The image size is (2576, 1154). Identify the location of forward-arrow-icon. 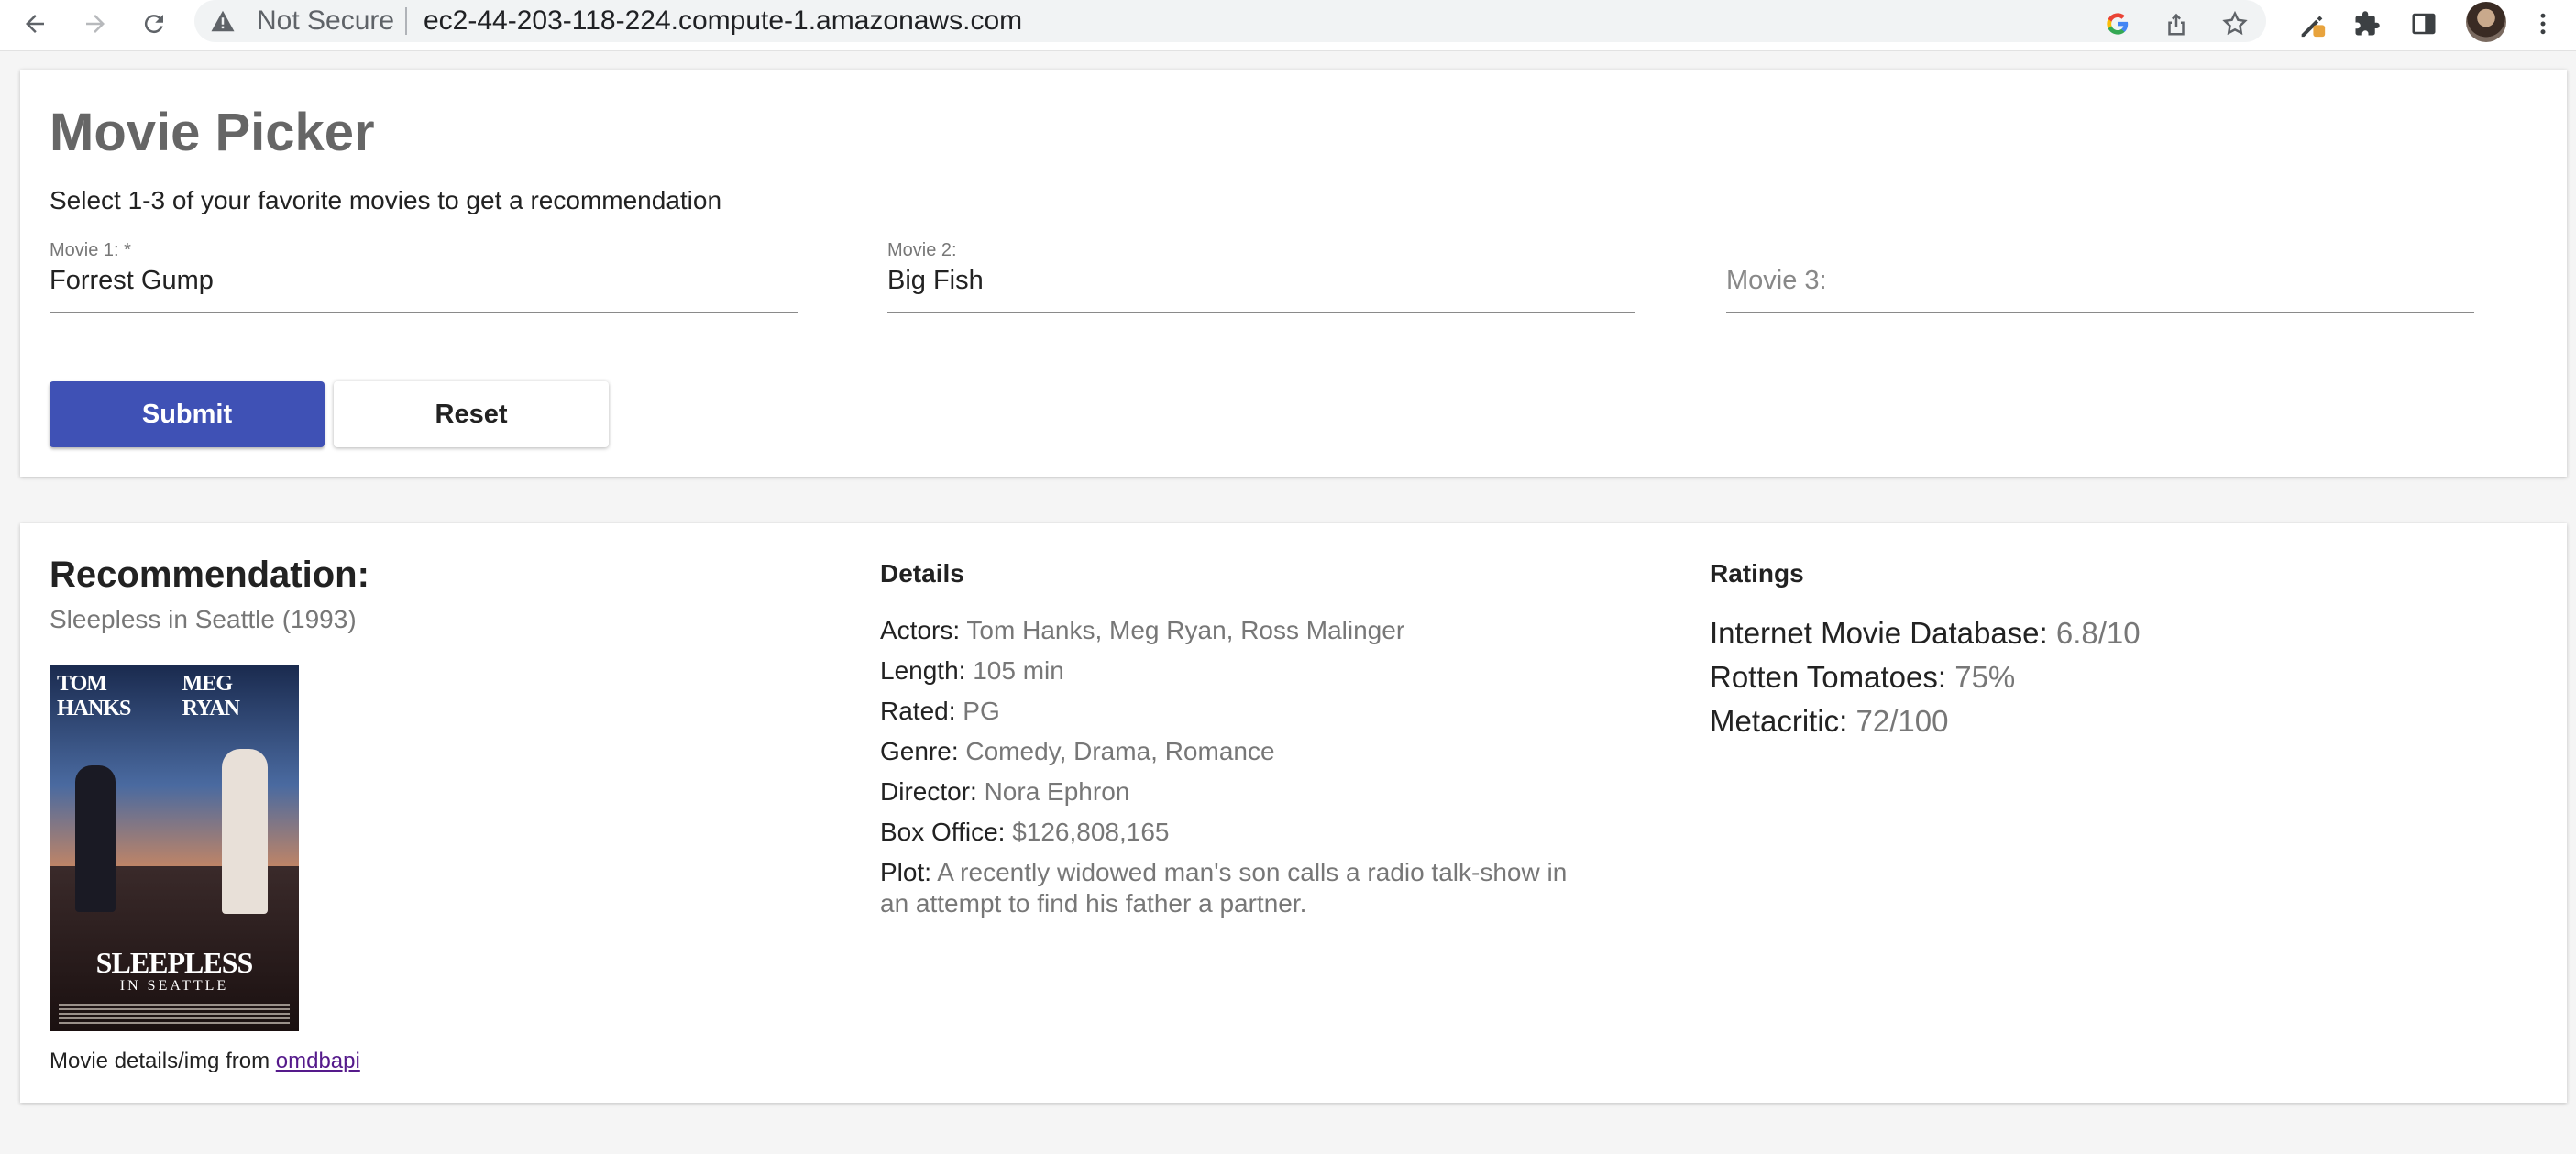
(95, 24).